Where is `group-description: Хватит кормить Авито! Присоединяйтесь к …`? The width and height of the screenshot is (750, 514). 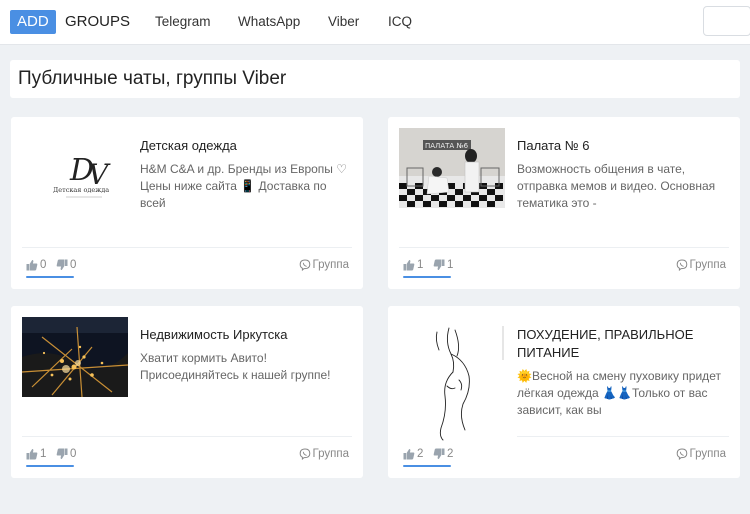
group-description: Хватит кормить Авито! Присоединяйтесь к … is located at coordinates (235, 366).